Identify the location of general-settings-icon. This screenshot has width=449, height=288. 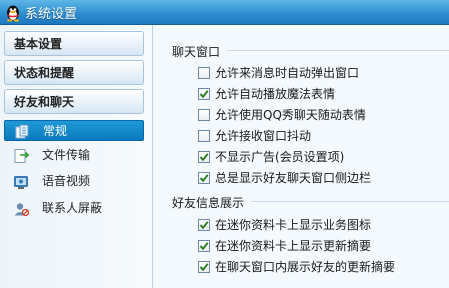
(22, 131).